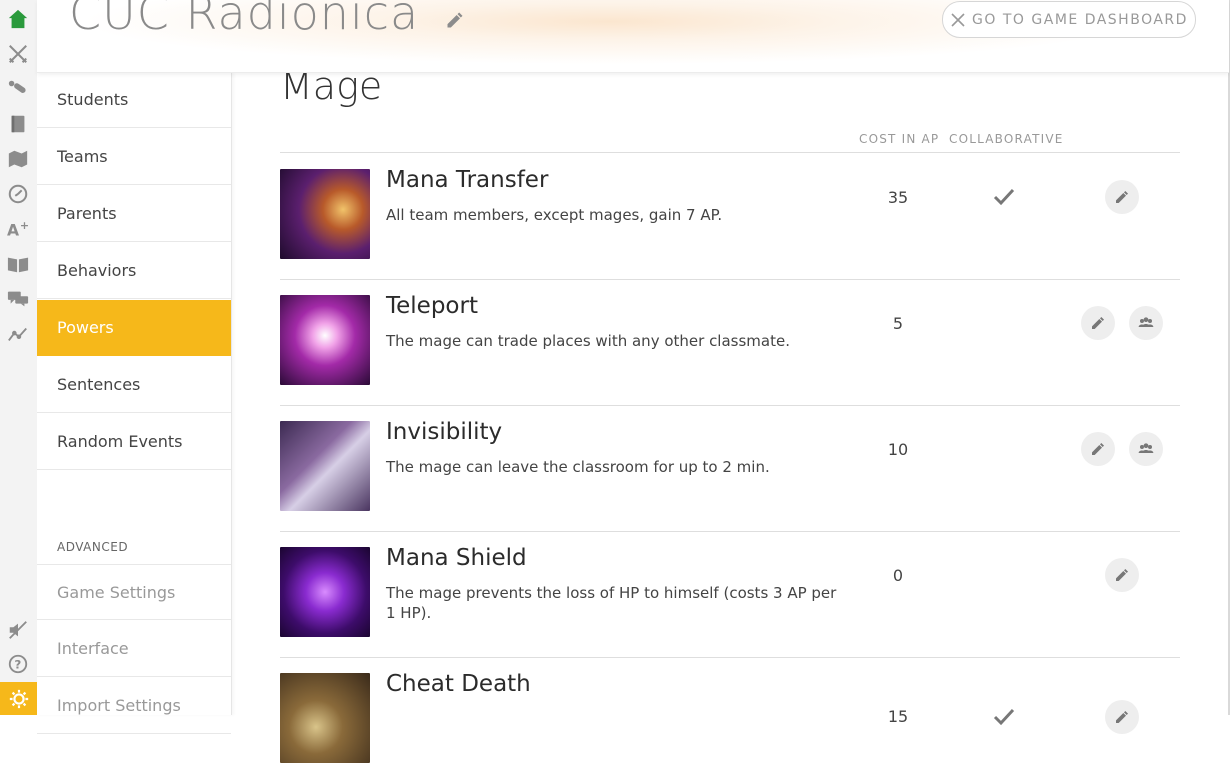 The image size is (1230, 783). I want to click on settings-button, so click(18, 698).